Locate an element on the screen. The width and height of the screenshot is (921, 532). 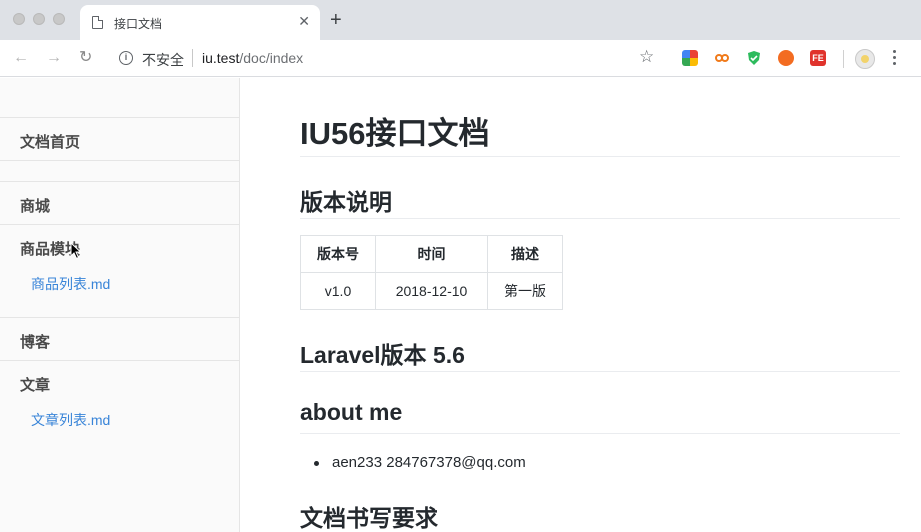
table-cell: 2018-12-10 is located at coordinates (431, 291).